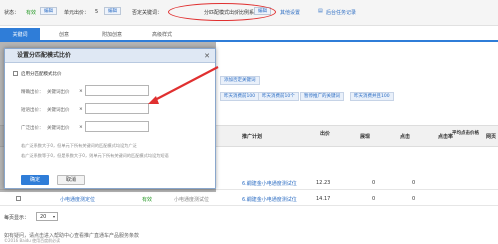  Describe the element at coordinates (147, 13) in the screenshot. I see `negative-keyword-label: 否定关键词：` at that location.